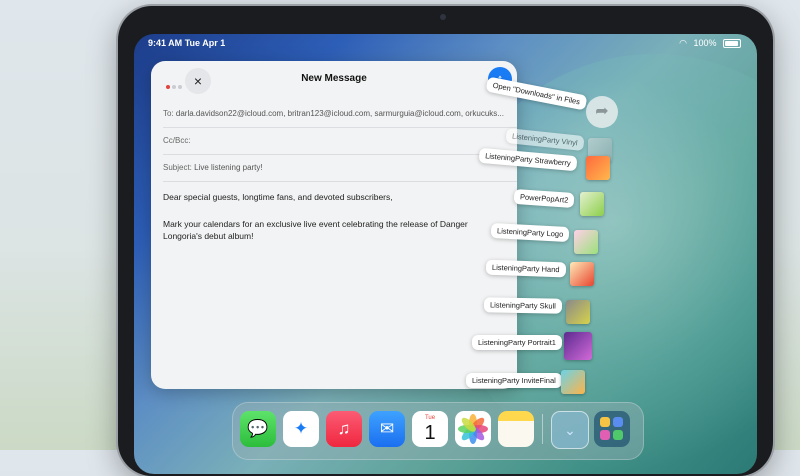 The height and width of the screenshot is (476, 800). Describe the element at coordinates (542, 429) in the screenshot. I see `dock-separator` at that location.